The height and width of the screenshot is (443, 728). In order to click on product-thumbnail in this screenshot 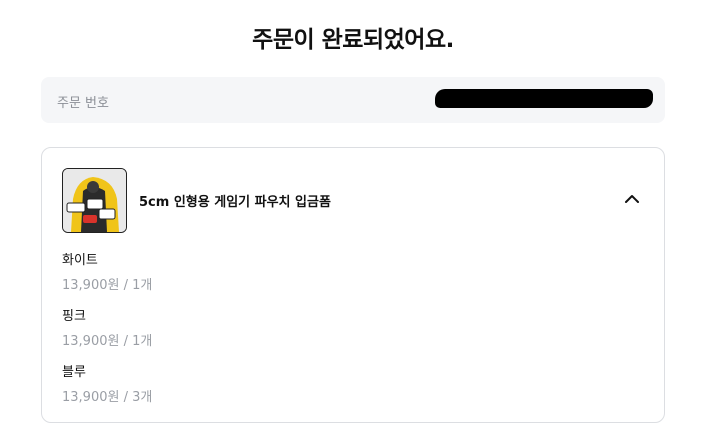, I will do `click(94, 200)`.